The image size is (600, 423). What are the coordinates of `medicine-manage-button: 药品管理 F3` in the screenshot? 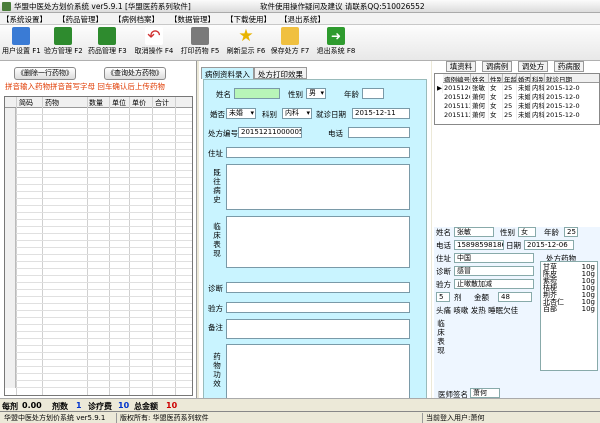 It's located at (107, 43).